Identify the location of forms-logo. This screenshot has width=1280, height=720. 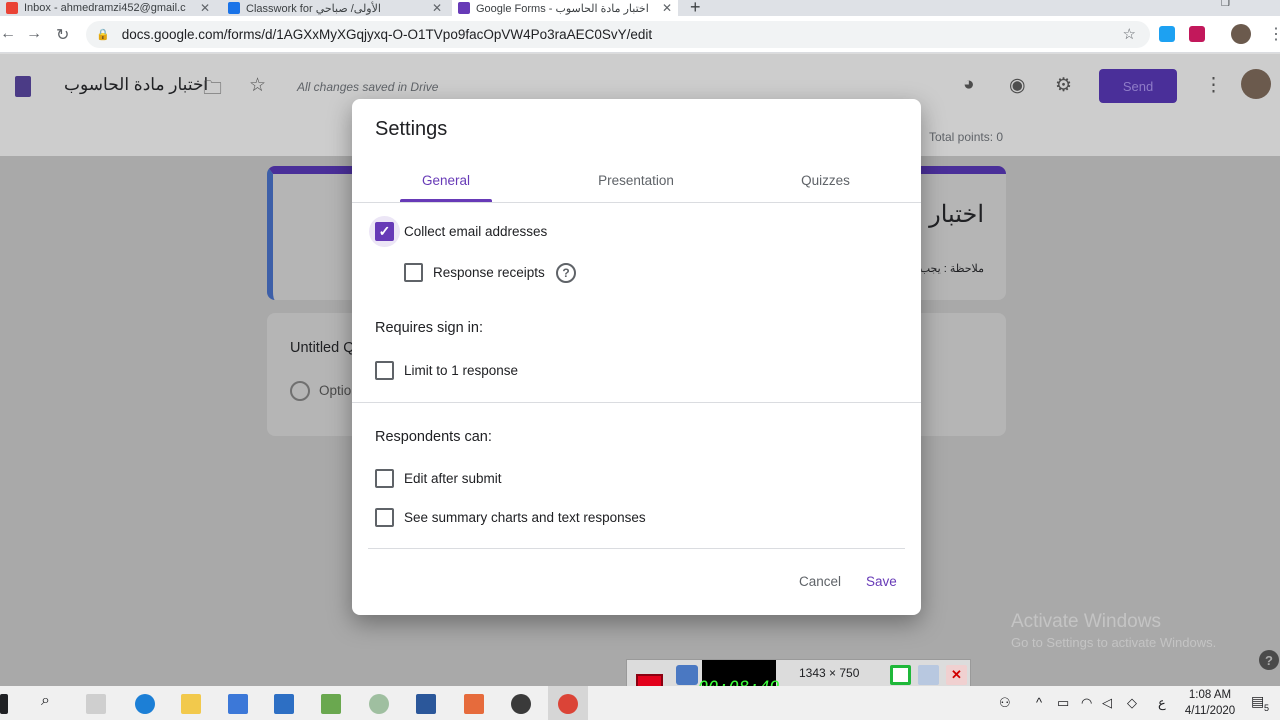
(23, 86).